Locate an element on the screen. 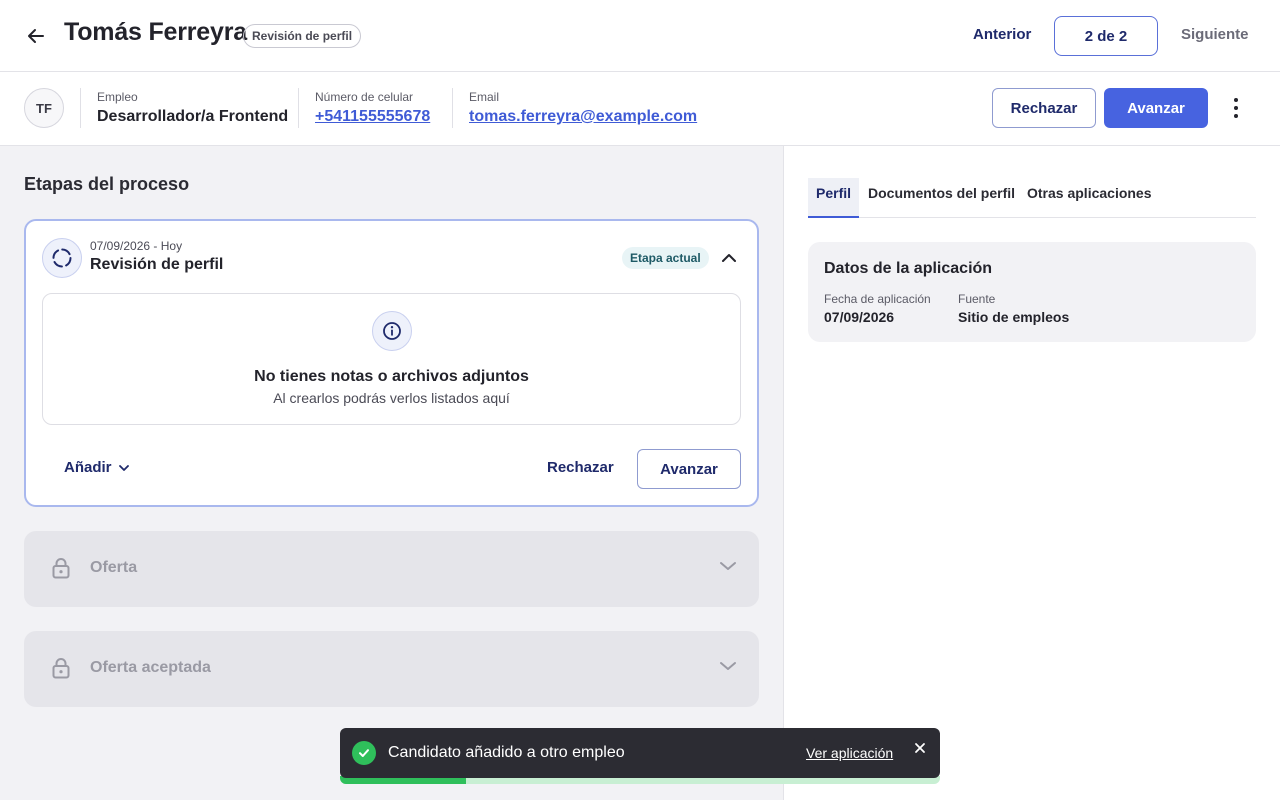 This screenshot has width=1280, height=800. add-label: Añadir is located at coordinates (88, 467).